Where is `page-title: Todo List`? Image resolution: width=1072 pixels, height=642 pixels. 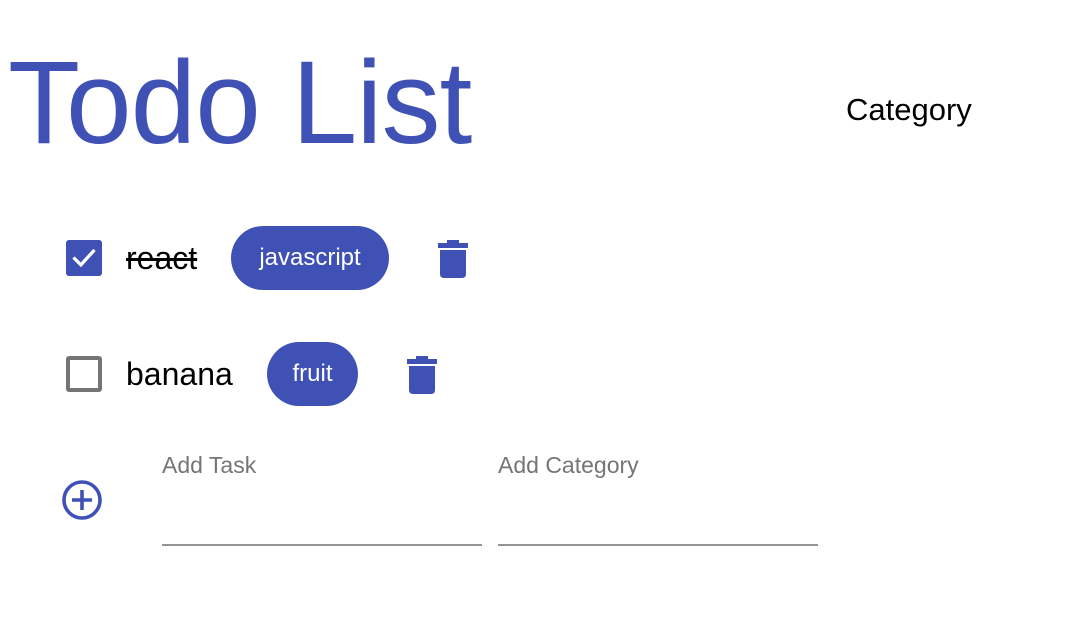 page-title: Todo List is located at coordinates (240, 103).